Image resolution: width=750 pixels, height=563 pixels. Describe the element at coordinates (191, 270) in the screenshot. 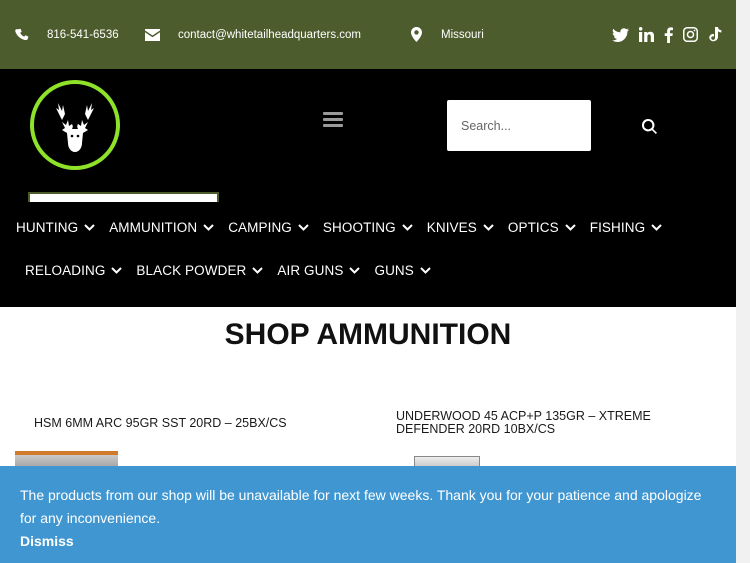

I see `nav-label: BLACK POWDER` at that location.